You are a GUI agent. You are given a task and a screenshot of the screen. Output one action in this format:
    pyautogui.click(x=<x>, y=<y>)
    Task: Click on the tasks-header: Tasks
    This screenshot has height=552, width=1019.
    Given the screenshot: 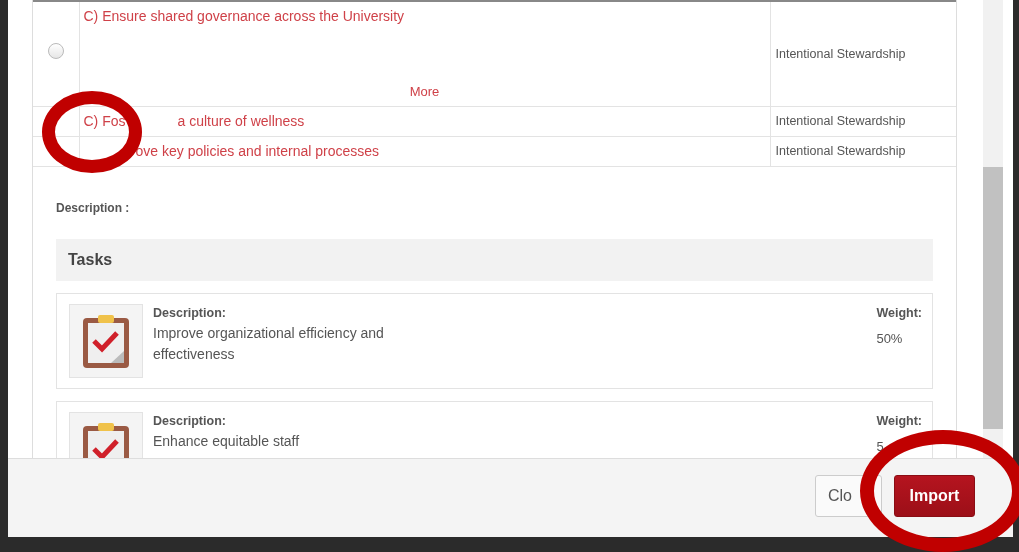 What is the action you would take?
    pyautogui.click(x=494, y=260)
    